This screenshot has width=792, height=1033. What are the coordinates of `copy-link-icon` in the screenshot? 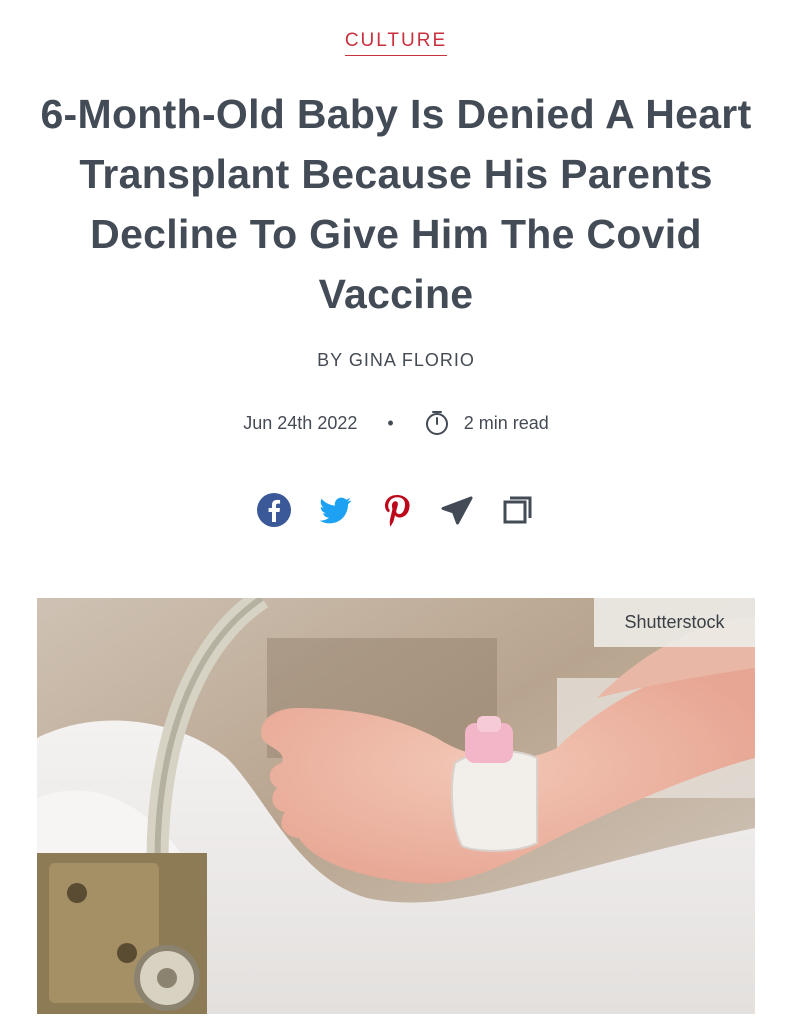 It's located at (517, 510).